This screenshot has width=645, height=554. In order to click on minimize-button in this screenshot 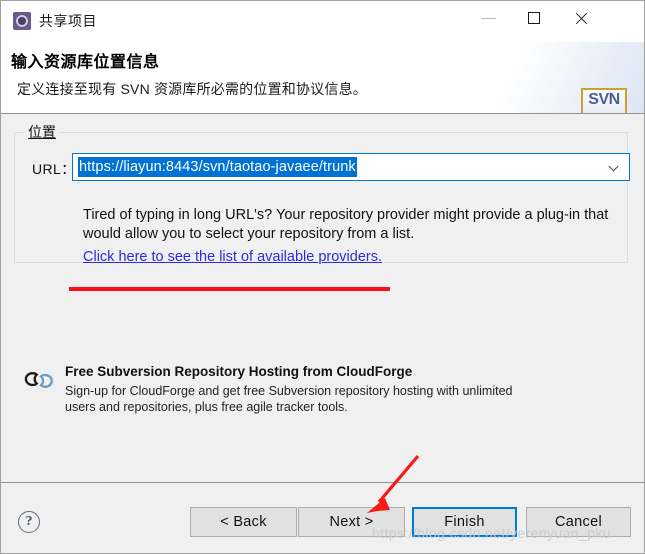, I will do `click(489, 16)`.